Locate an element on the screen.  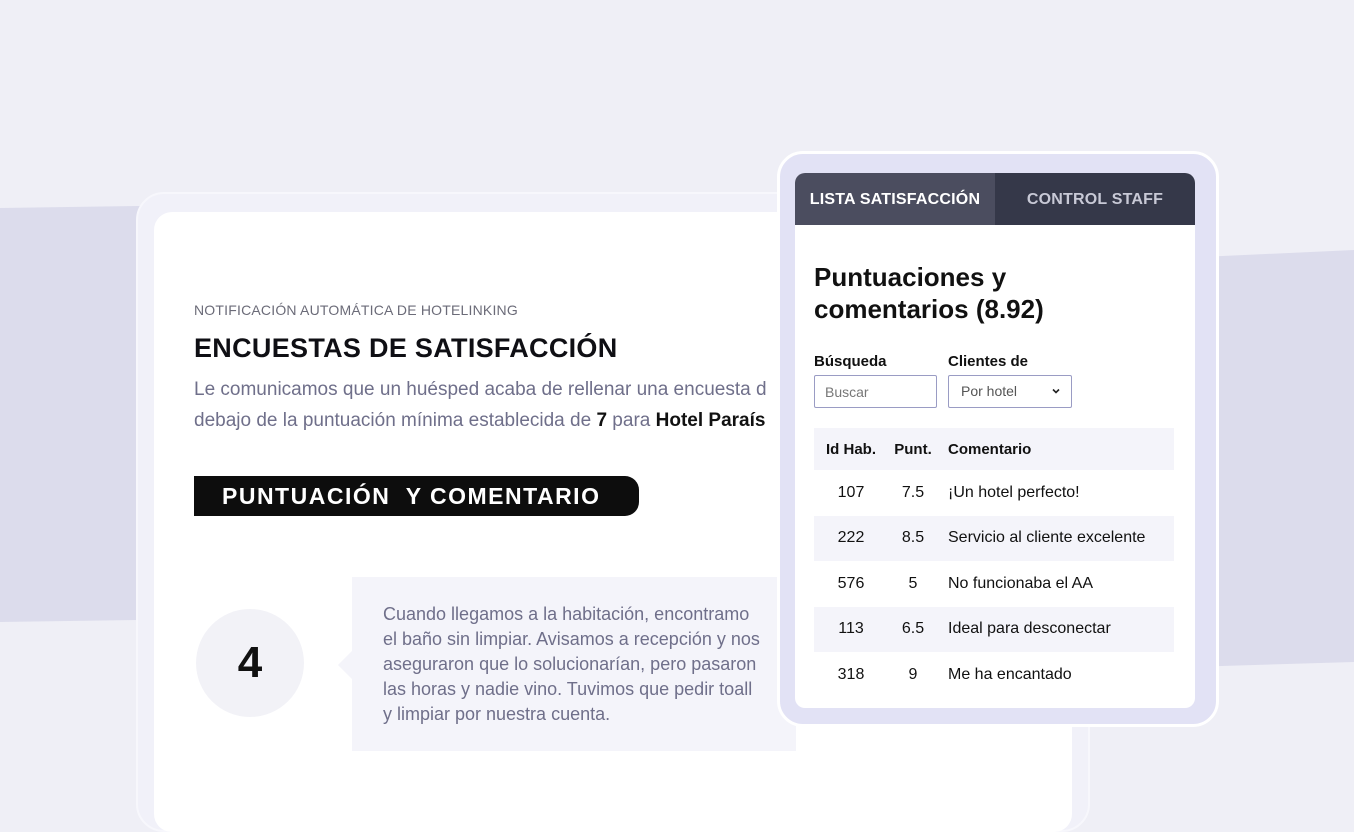
email-headline: ENCUESTAS DE SATISFACCIÓN is located at coordinates (406, 348).